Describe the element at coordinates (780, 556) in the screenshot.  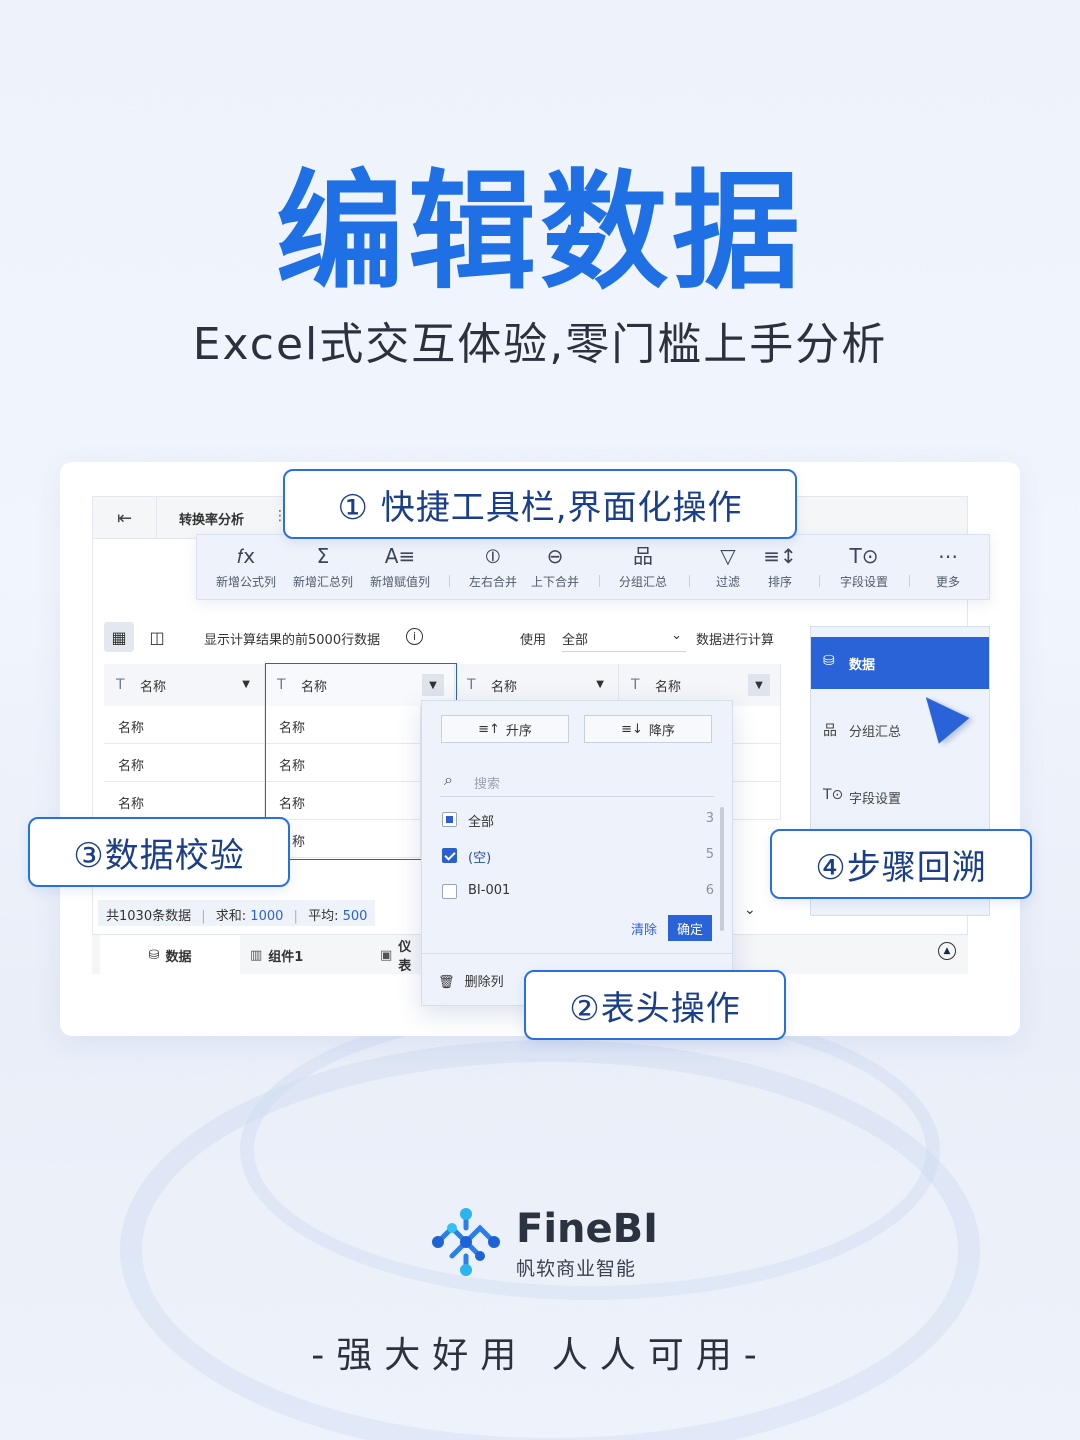
I see `sort-icon: ≡↕` at that location.